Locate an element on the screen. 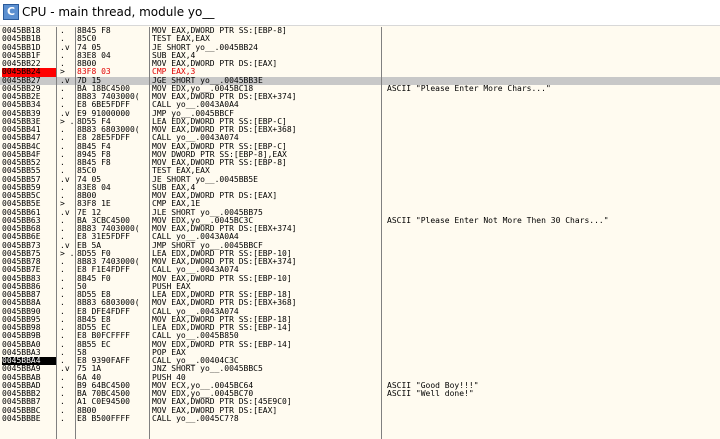 The width and height of the screenshot is (720, 439). hex-dump-cell: 8B83 7403000( is located at coordinates (108, 97).